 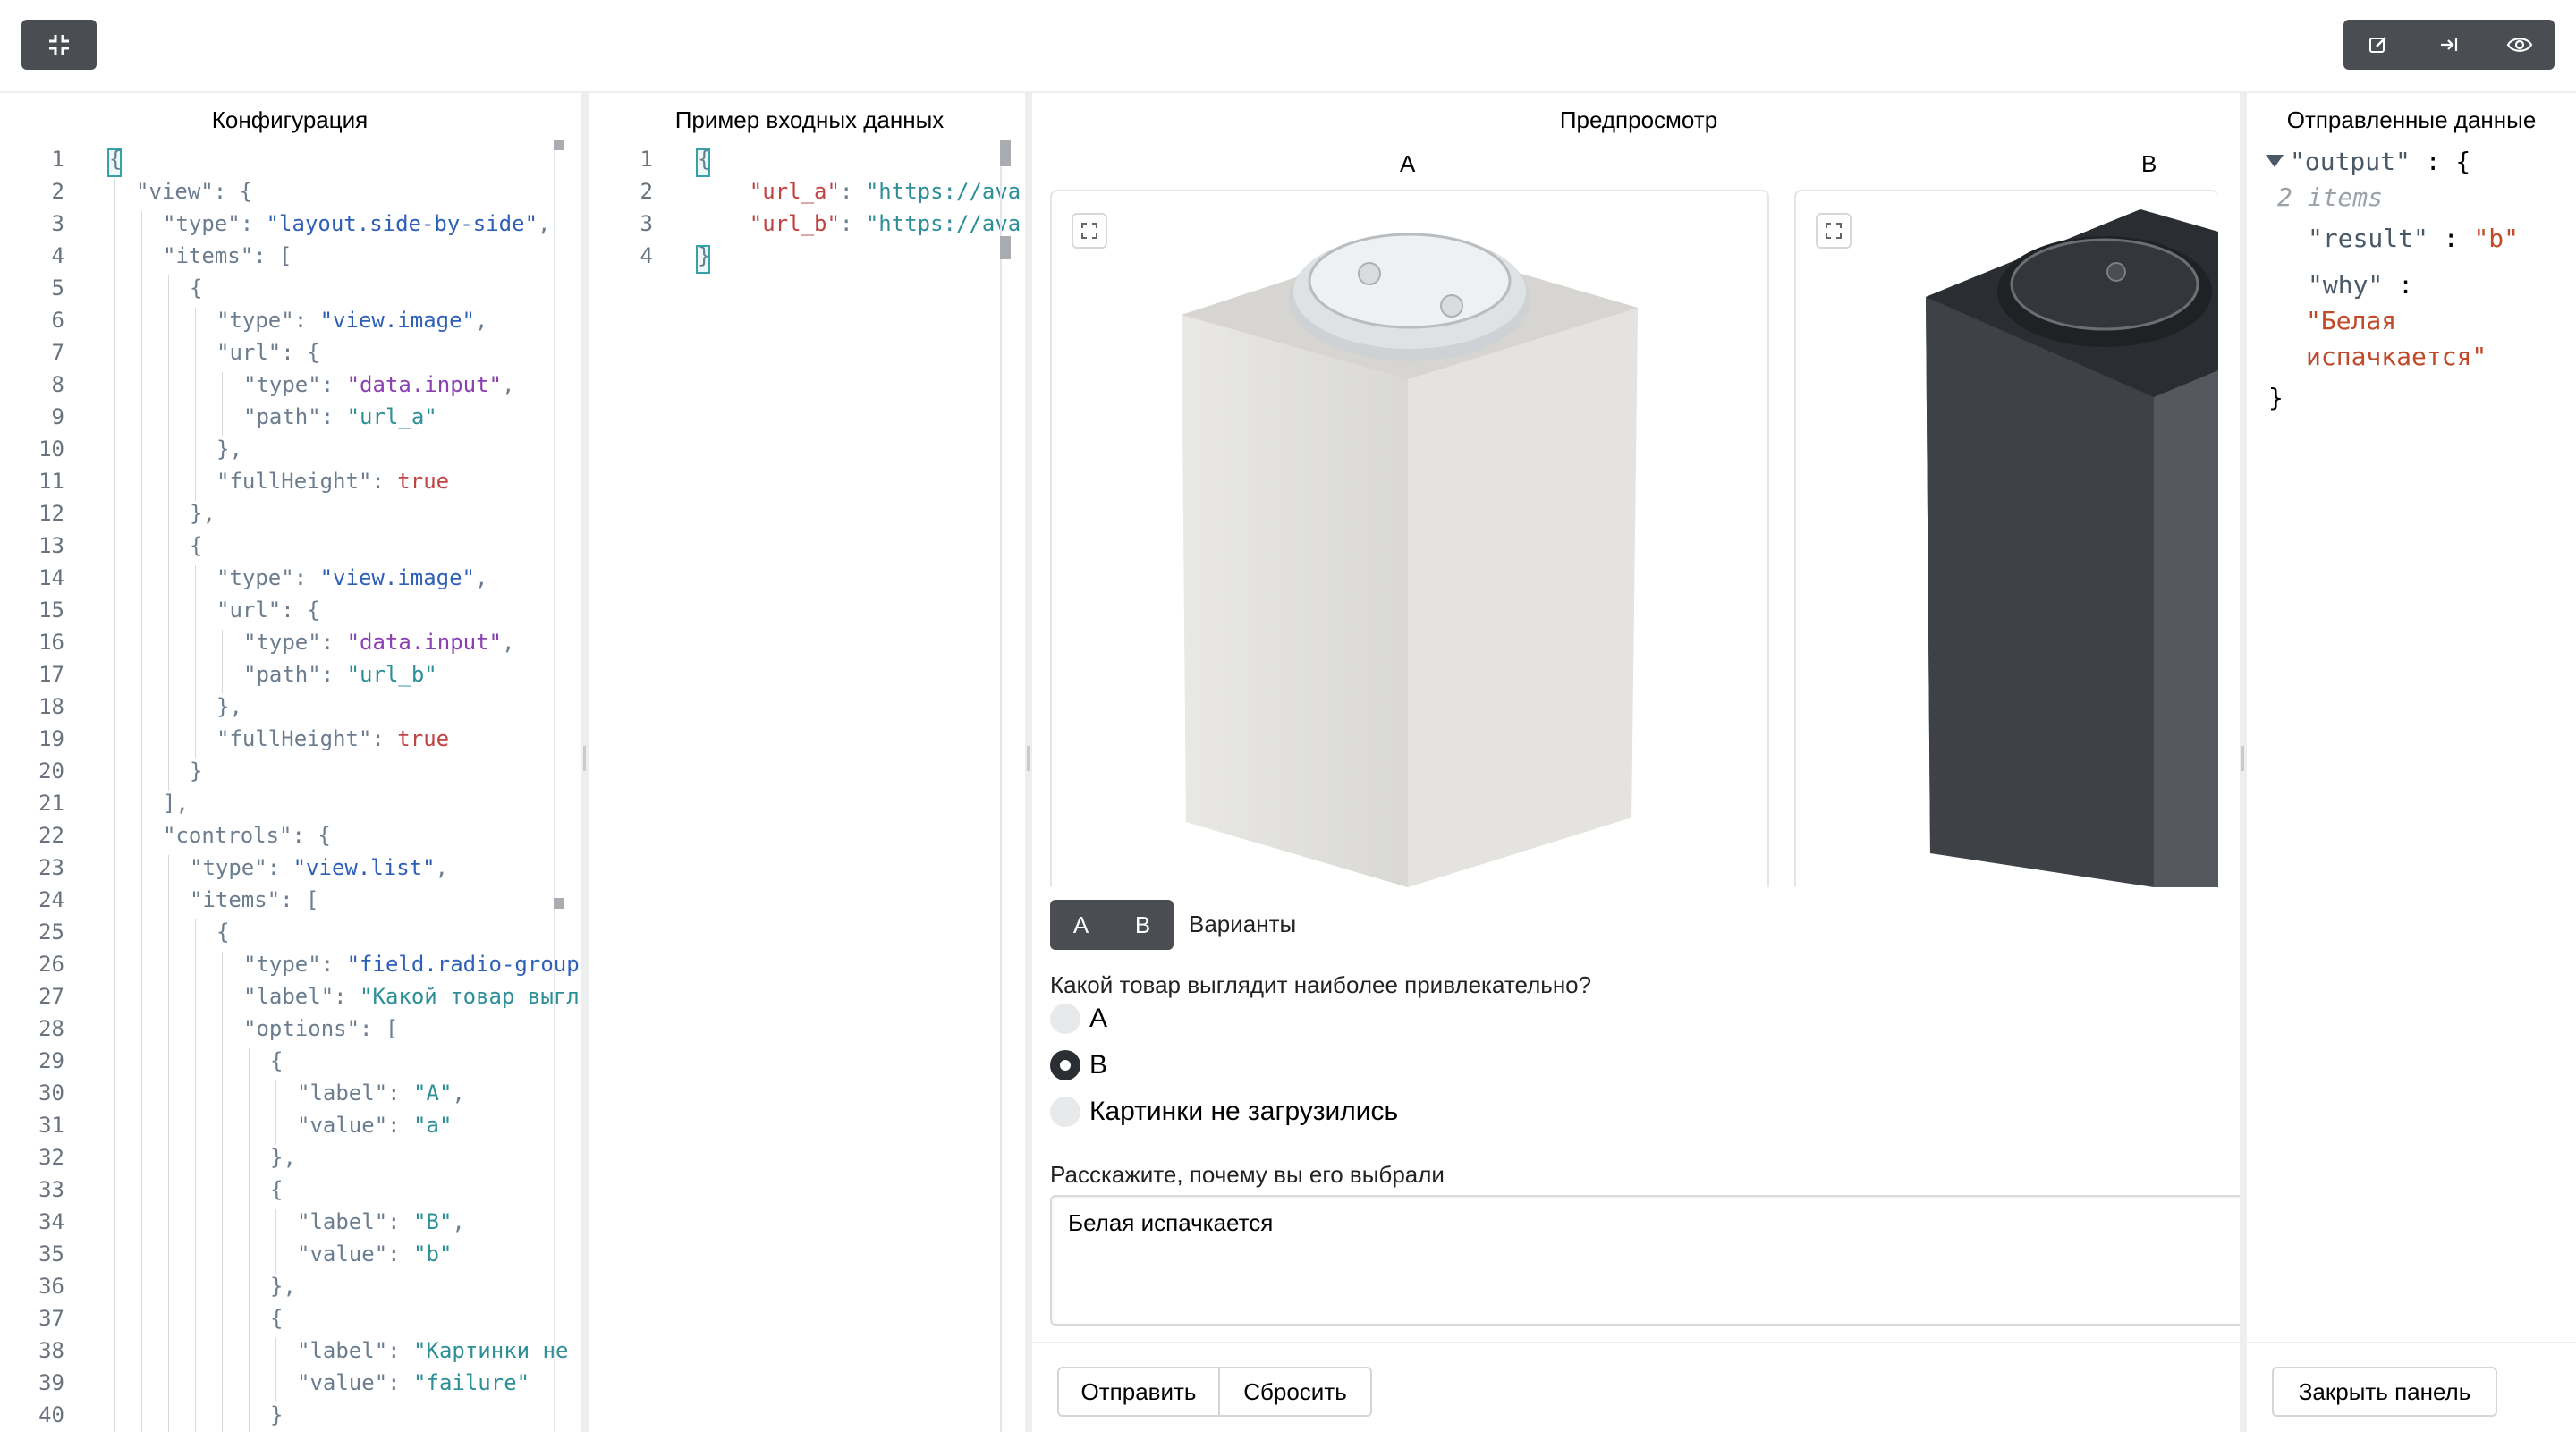 I want to click on why-label: Расскажите, почему вы его выбрали, so click(x=1247, y=1174).